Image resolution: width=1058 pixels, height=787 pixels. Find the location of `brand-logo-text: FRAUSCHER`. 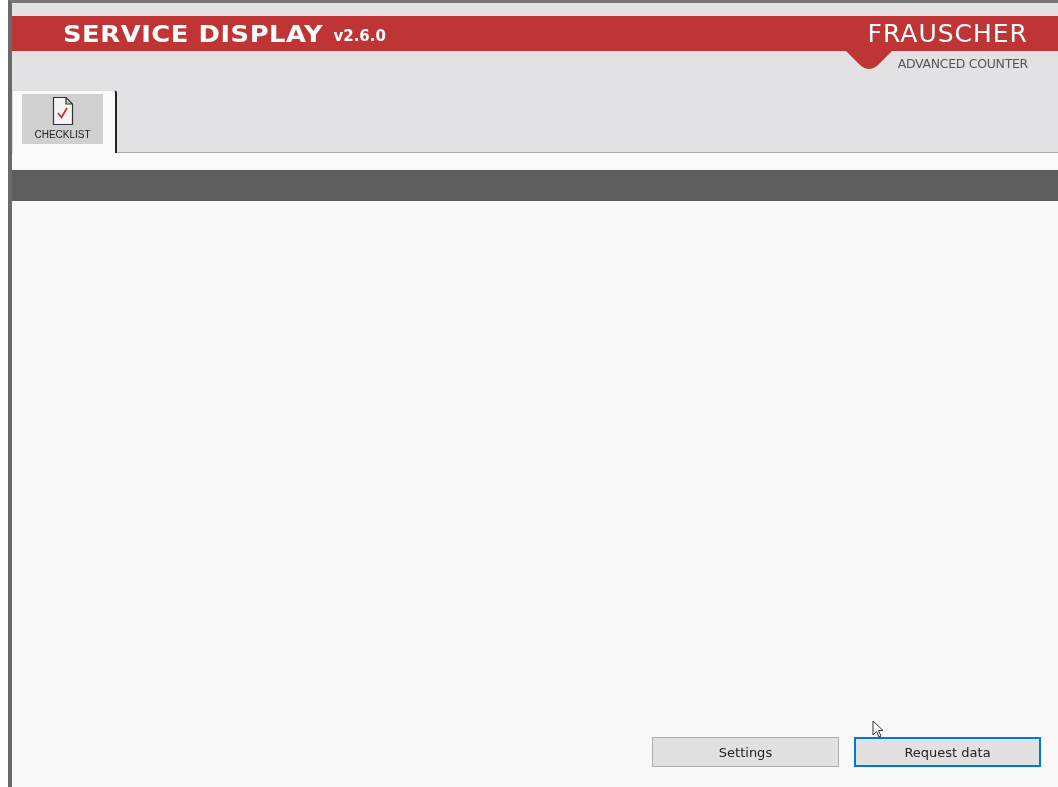

brand-logo-text: FRAUSCHER is located at coordinates (947, 33).